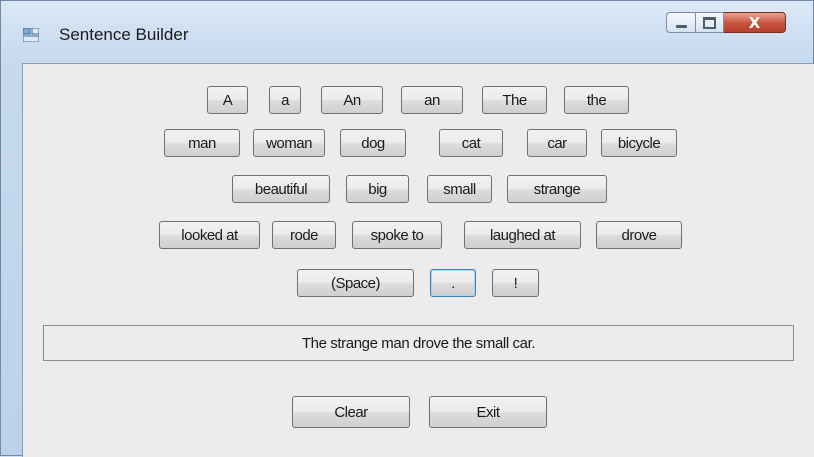  I want to click on word-button-an: an, so click(432, 100).